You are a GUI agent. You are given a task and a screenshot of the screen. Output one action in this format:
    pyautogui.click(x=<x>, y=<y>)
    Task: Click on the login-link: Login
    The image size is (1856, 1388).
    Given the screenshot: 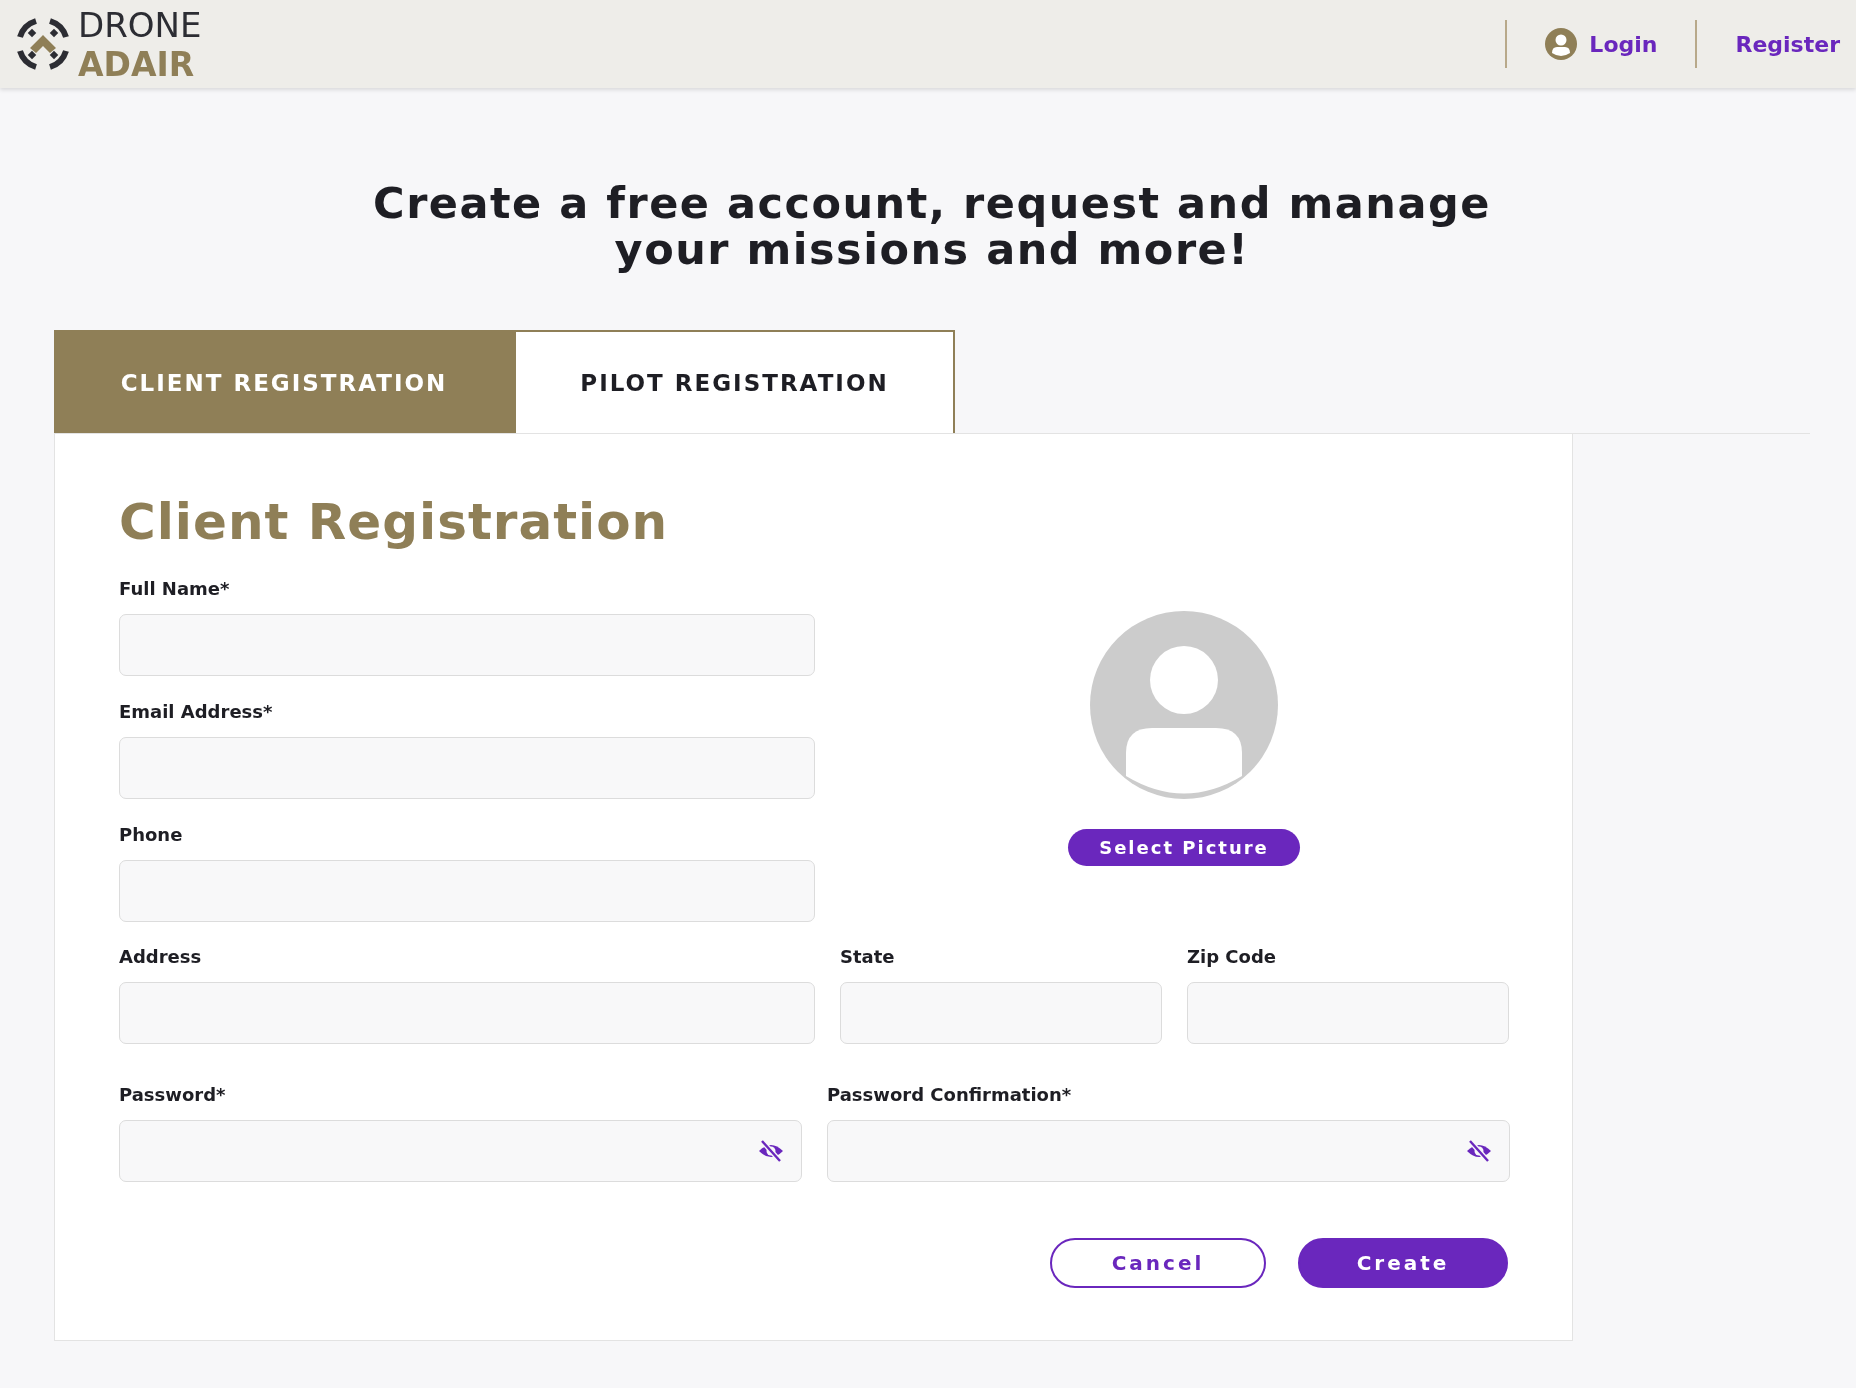 What is the action you would take?
    pyautogui.click(x=1601, y=44)
    